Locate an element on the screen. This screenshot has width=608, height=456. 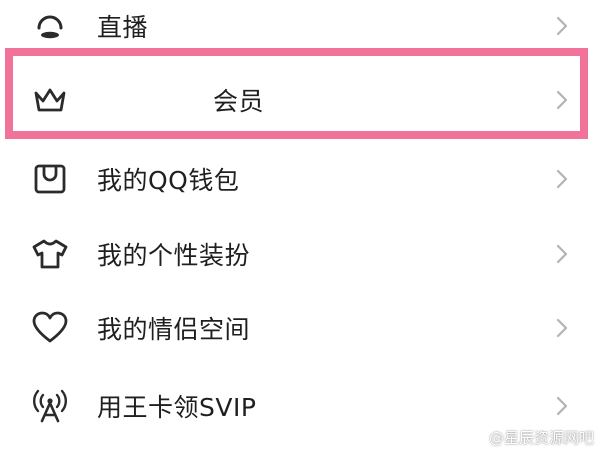
watermark-logo-icon is located at coordinates (477, 438).